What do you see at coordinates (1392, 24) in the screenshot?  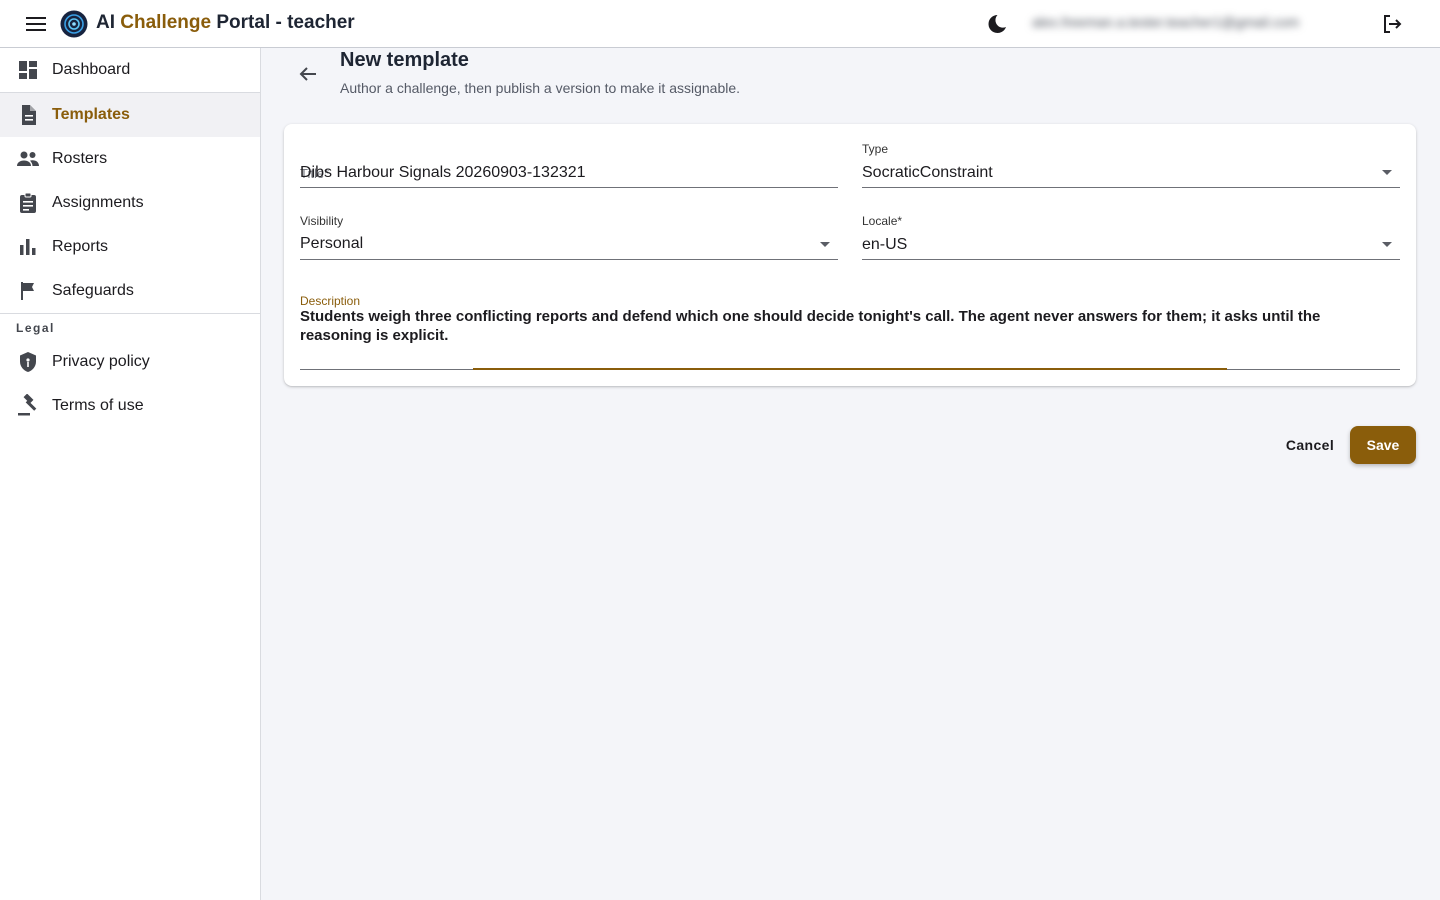 I see `logout-icon` at bounding box center [1392, 24].